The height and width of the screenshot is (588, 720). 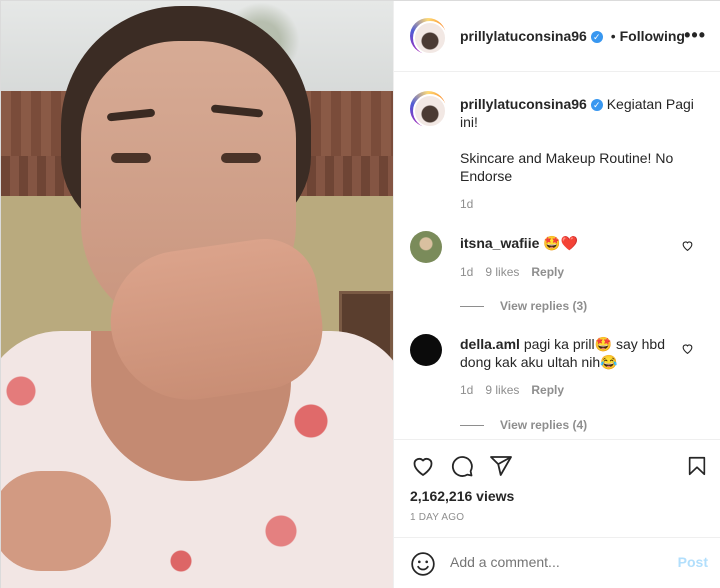 What do you see at coordinates (523, 424) in the screenshot?
I see `view-replies-button: View replies (4)` at bounding box center [523, 424].